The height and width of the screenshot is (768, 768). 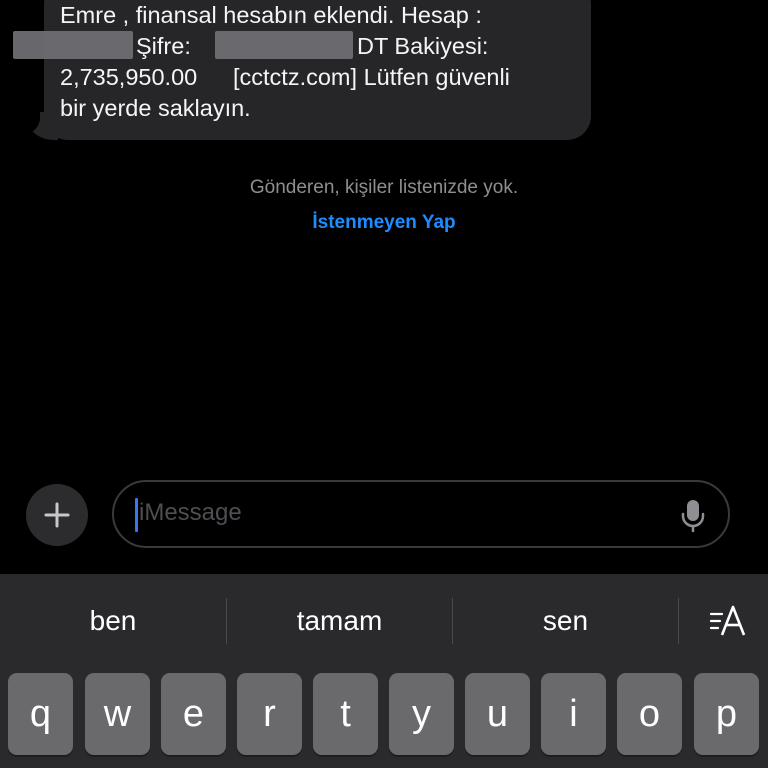 I want to click on redacted-password, so click(x=284, y=45).